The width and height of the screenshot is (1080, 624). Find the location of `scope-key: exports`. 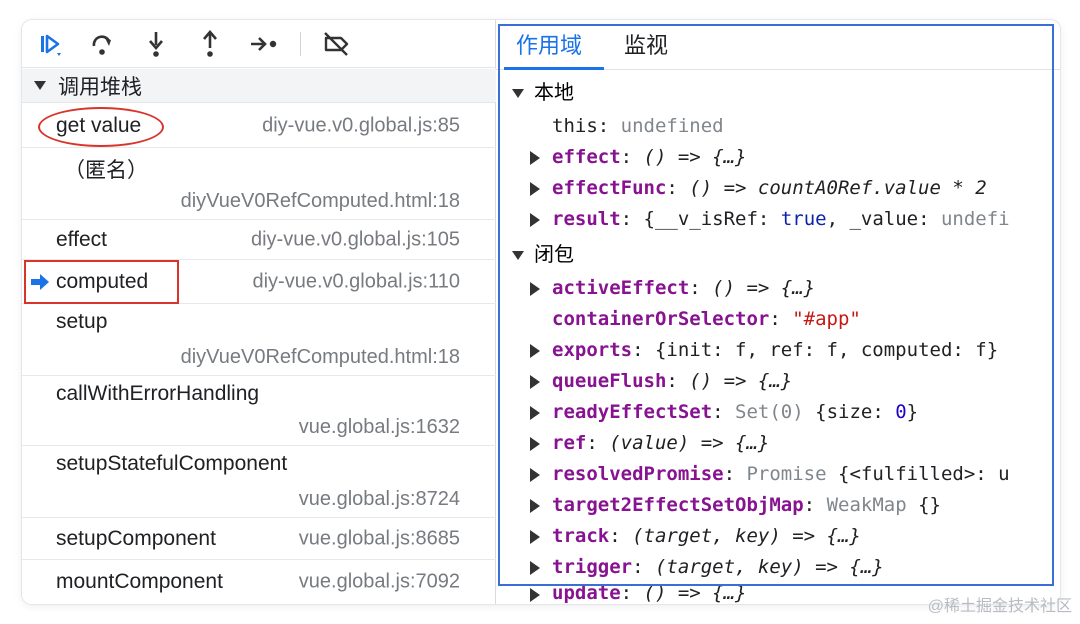

scope-key: exports is located at coordinates (592, 350).